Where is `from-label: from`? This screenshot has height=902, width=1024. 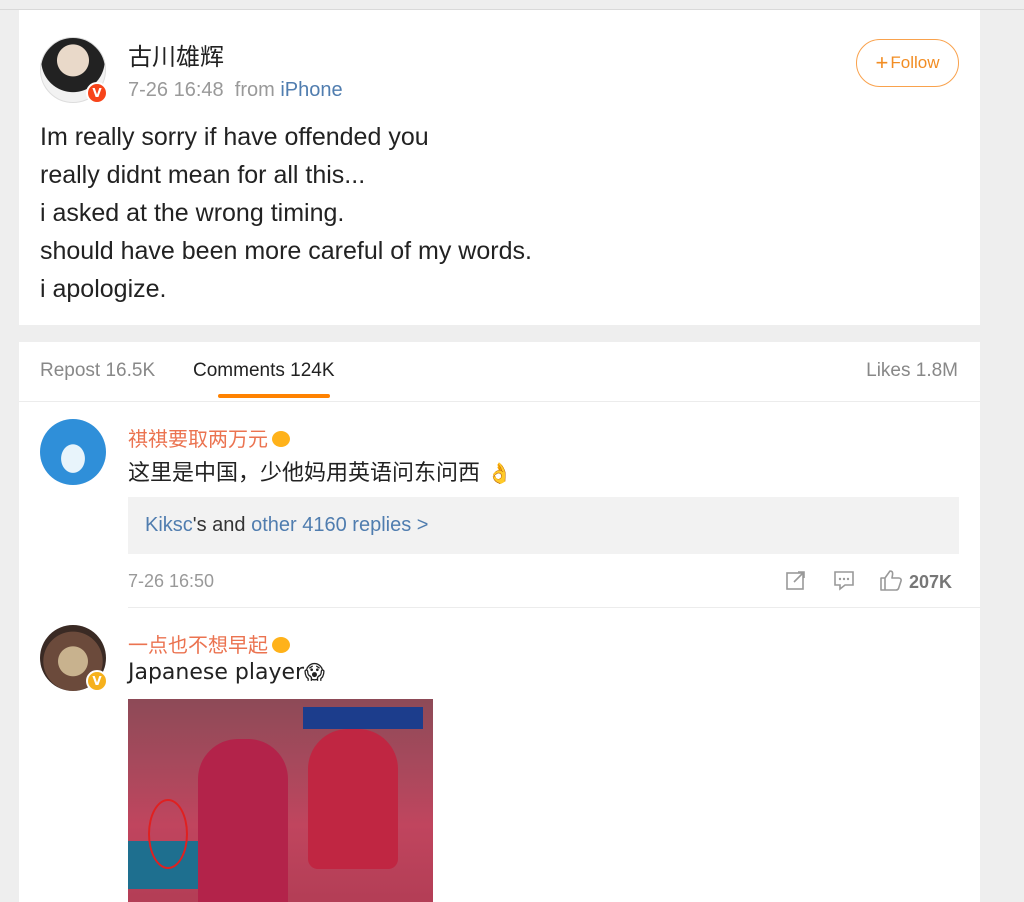 from-label: from is located at coordinates (254, 90).